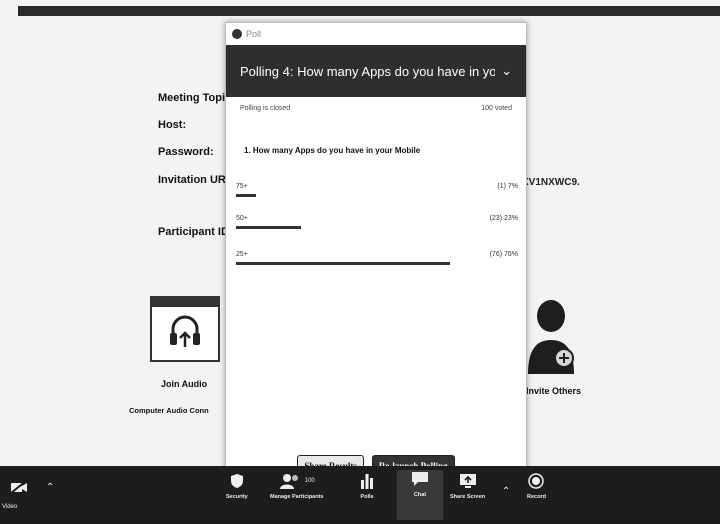  Describe the element at coordinates (367, 497) in the screenshot. I see `polls-label: Polls` at that location.